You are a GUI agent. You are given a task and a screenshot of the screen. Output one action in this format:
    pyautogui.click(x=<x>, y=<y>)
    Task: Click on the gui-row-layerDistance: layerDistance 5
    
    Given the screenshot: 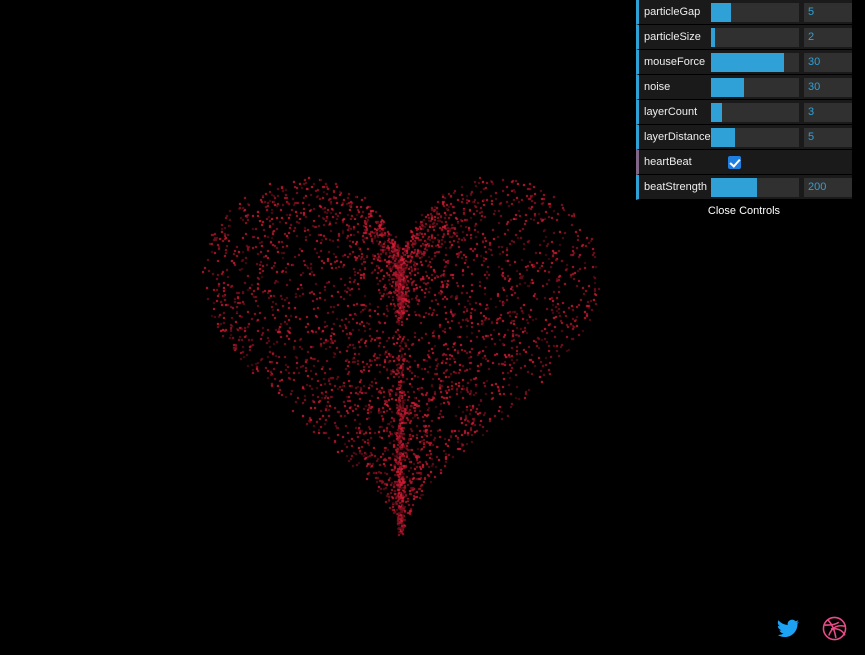 What is the action you would take?
    pyautogui.click(x=744, y=137)
    